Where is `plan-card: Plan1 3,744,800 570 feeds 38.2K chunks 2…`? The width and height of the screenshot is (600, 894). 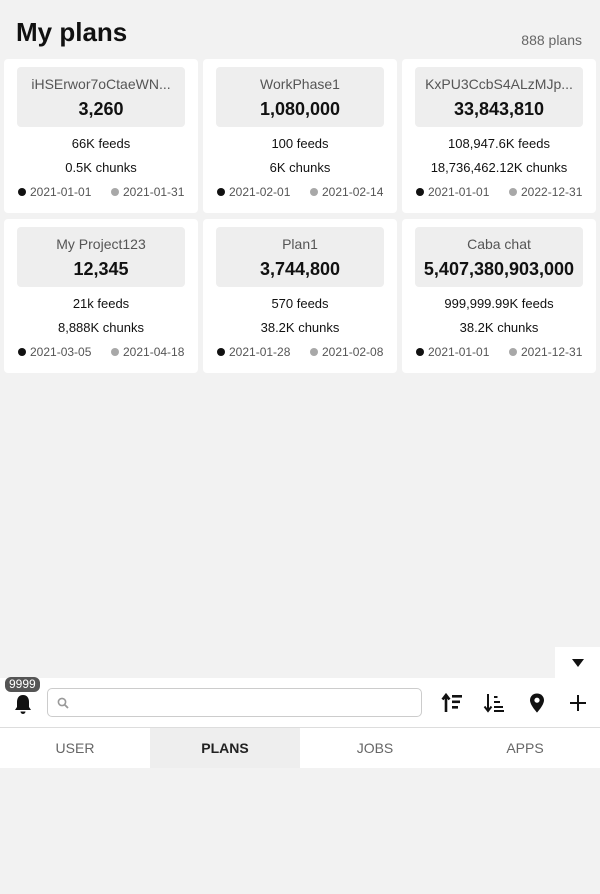
plan-card: Plan1 3,744,800 570 feeds 38.2K chunks 2… is located at coordinates (300, 296).